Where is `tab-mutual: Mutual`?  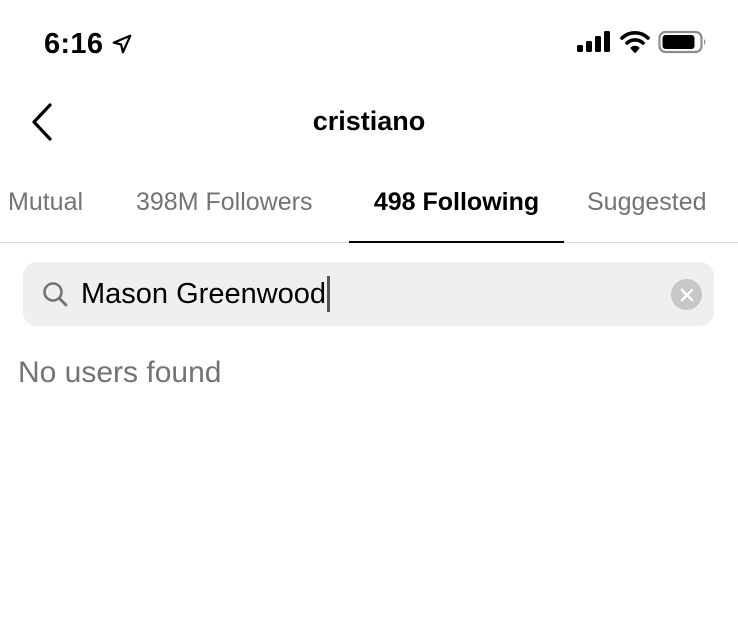 tab-mutual: Mutual is located at coordinates (45, 209).